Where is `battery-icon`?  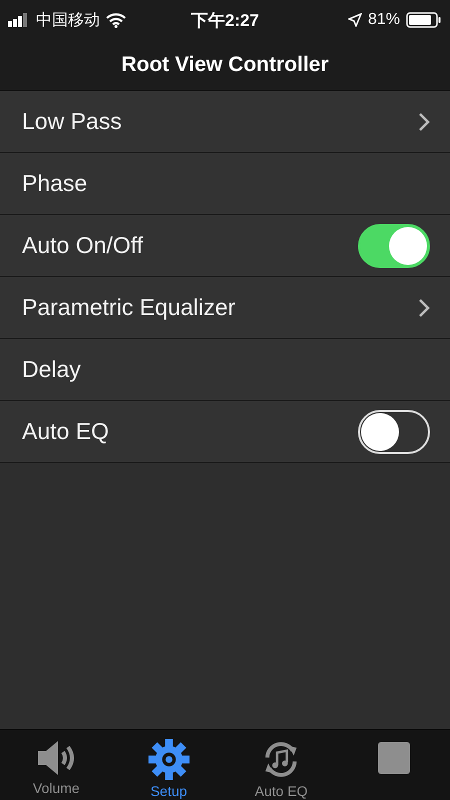 battery-icon is located at coordinates (424, 20).